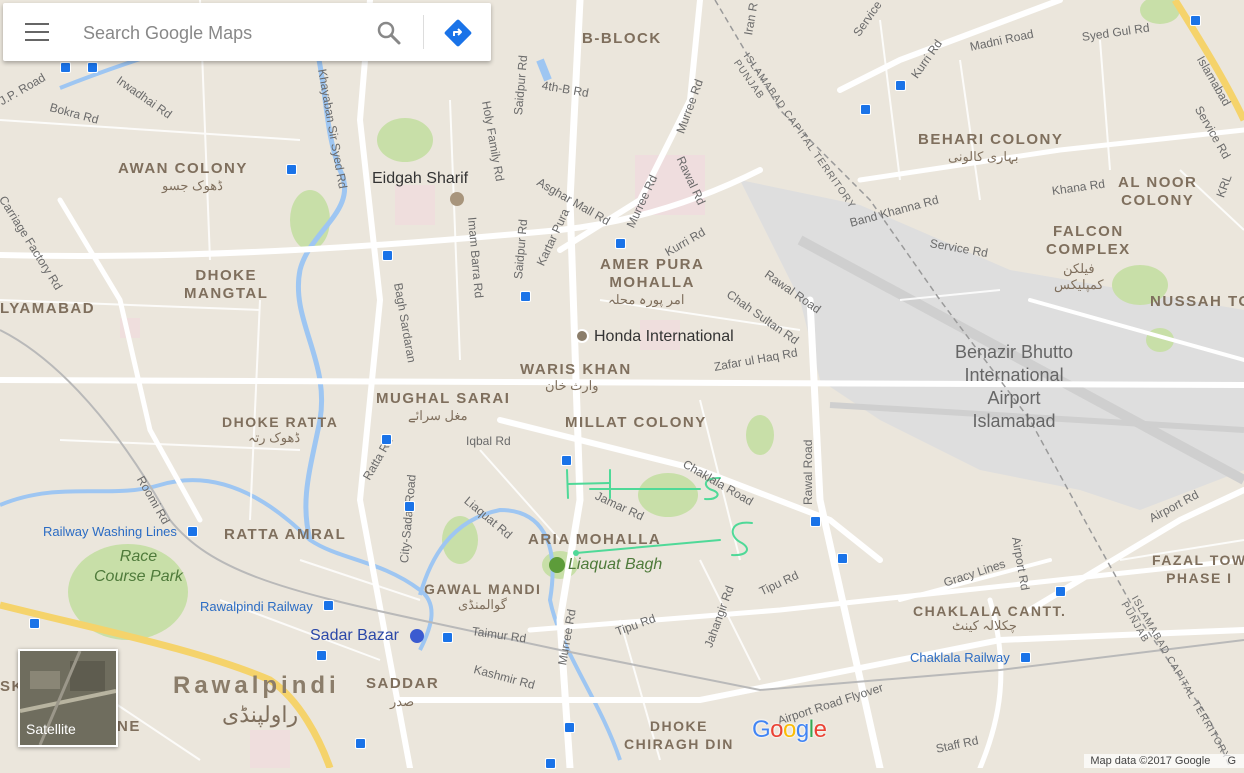  Describe the element at coordinates (51, 729) in the screenshot. I see `satellite-label: Satellite` at that location.